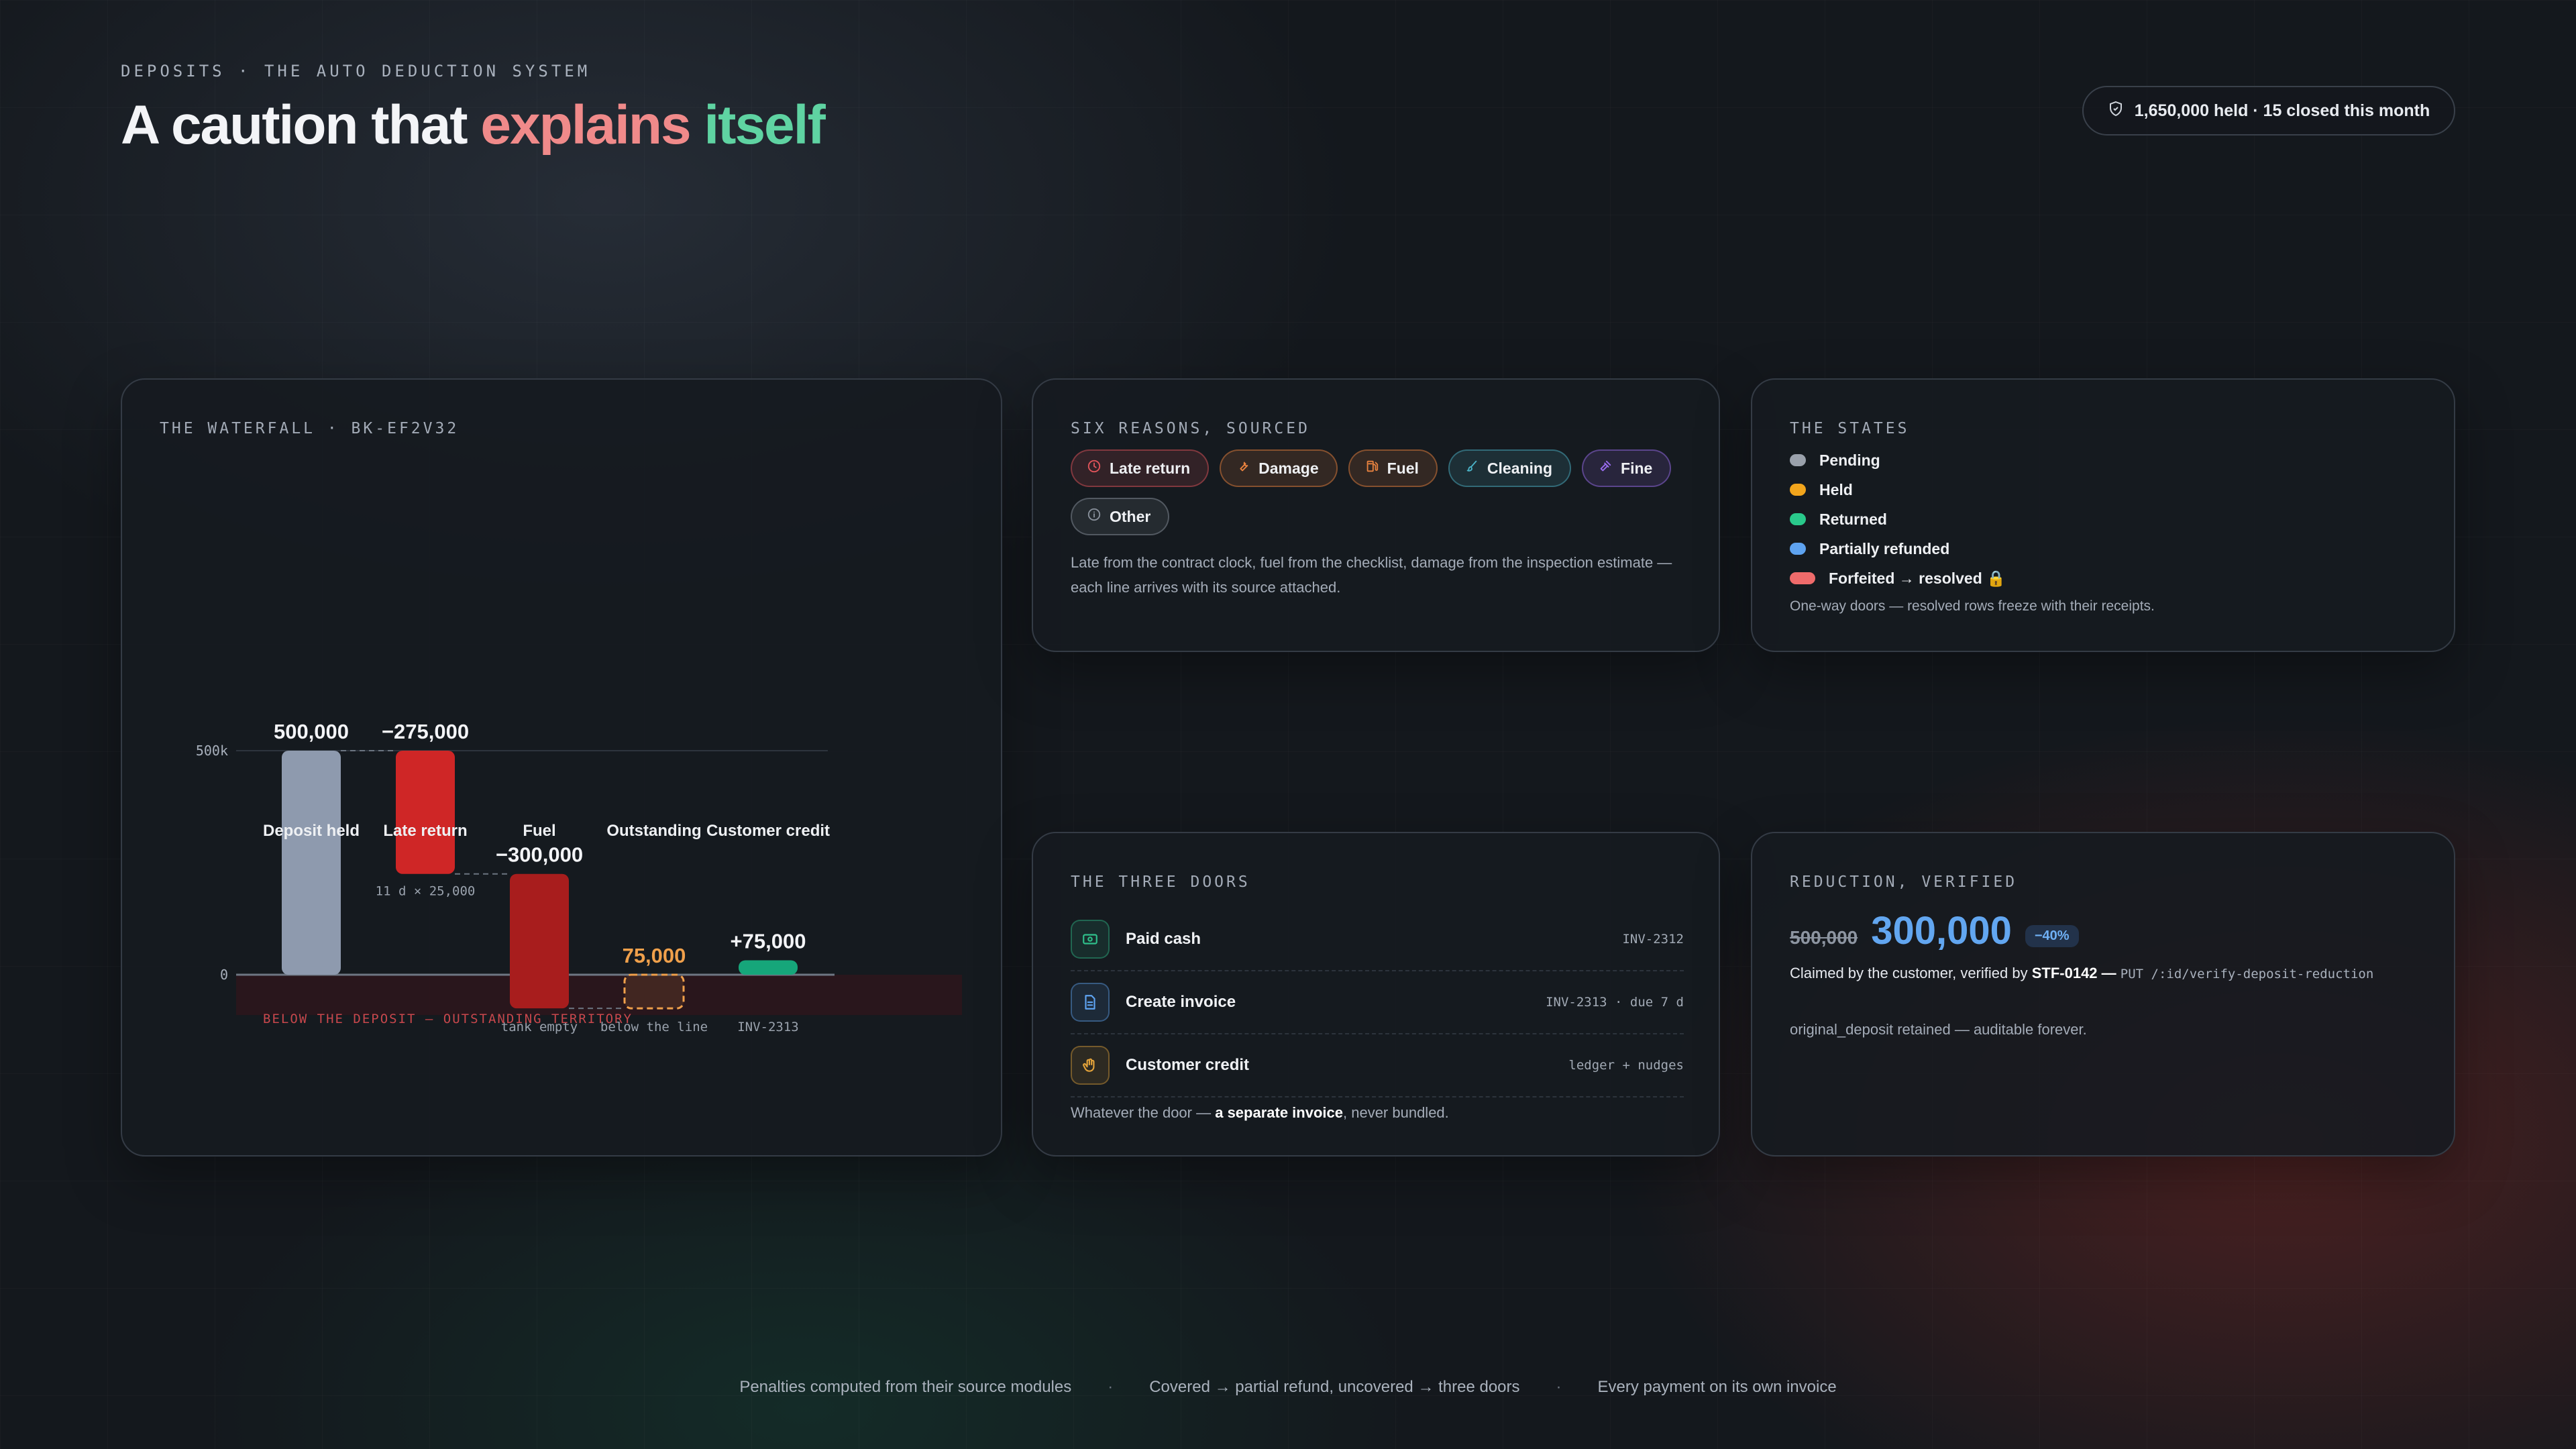 This screenshot has width=2576, height=1449. I want to click on door-label: Customer credit, so click(1188, 1065).